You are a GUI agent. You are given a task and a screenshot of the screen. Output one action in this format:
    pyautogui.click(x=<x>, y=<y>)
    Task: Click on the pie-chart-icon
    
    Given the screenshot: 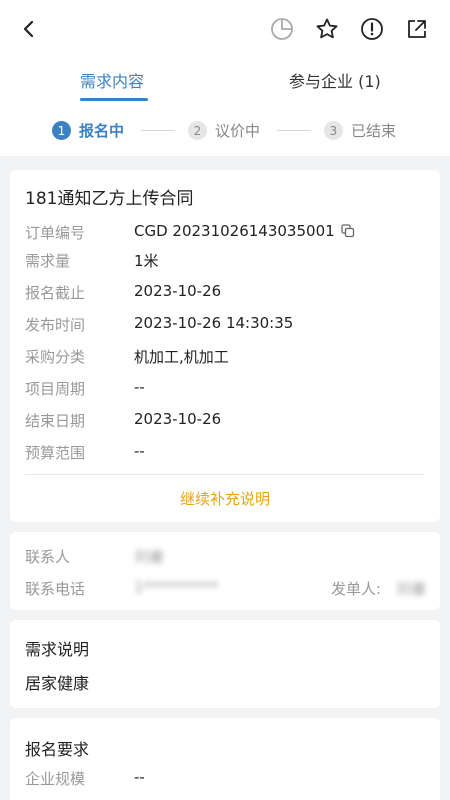 What is the action you would take?
    pyautogui.click(x=282, y=29)
    